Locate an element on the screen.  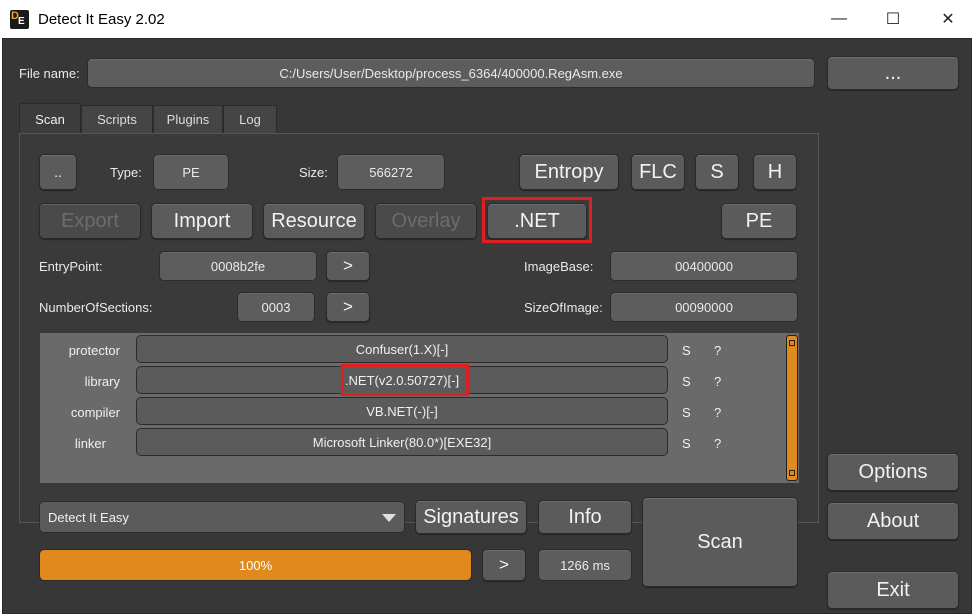
minimize-button: — is located at coordinates (839, 19).